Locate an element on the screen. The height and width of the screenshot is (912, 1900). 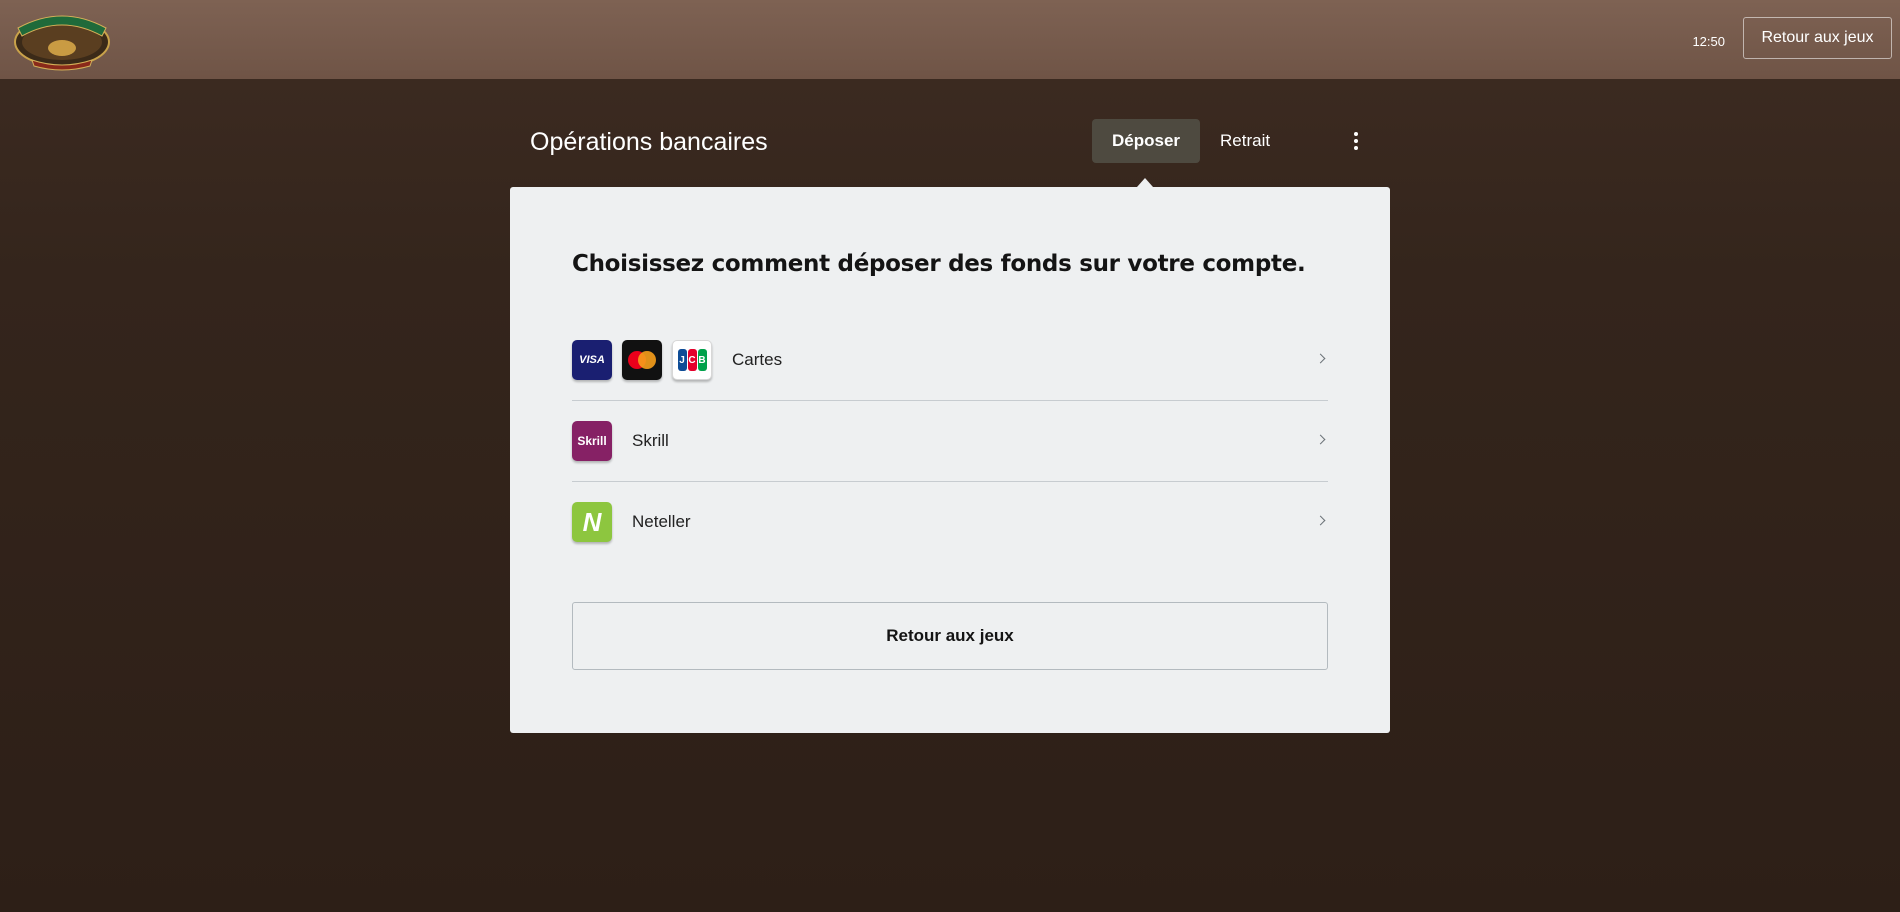
yukon-gold-logo is located at coordinates (62, 39).